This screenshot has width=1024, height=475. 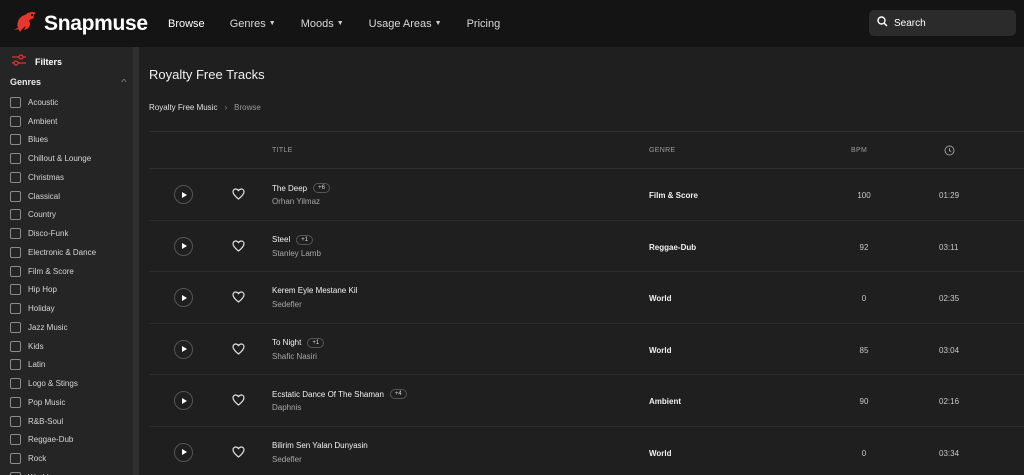 What do you see at coordinates (69, 61) in the screenshot?
I see `filters-header: Filters` at bounding box center [69, 61].